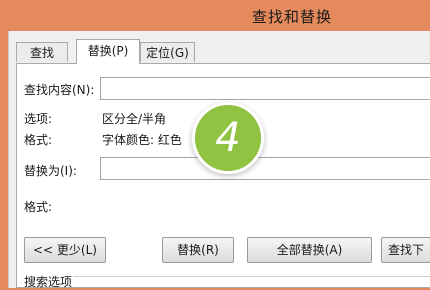 The width and height of the screenshot is (430, 290). What do you see at coordinates (251, 276) in the screenshot?
I see `search-options-divider` at bounding box center [251, 276].